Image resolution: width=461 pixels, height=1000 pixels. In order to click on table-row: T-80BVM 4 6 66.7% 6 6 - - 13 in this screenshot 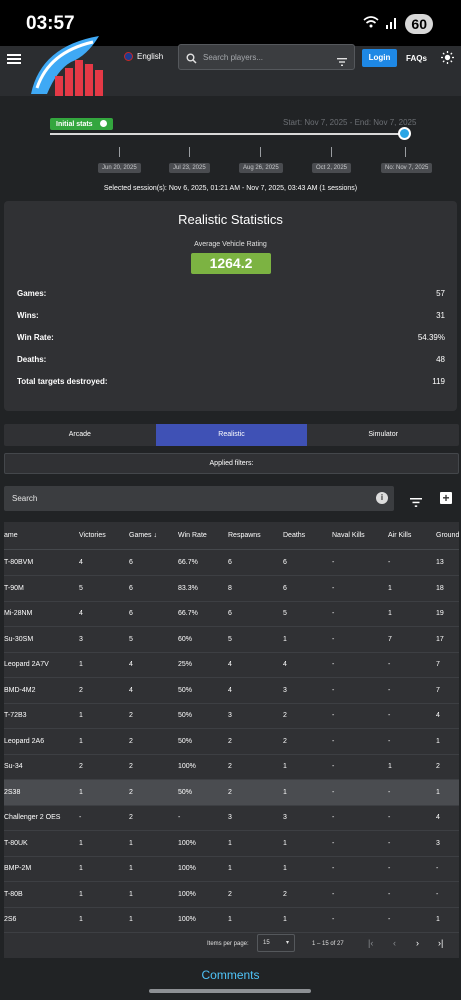, I will do `click(231, 563)`.